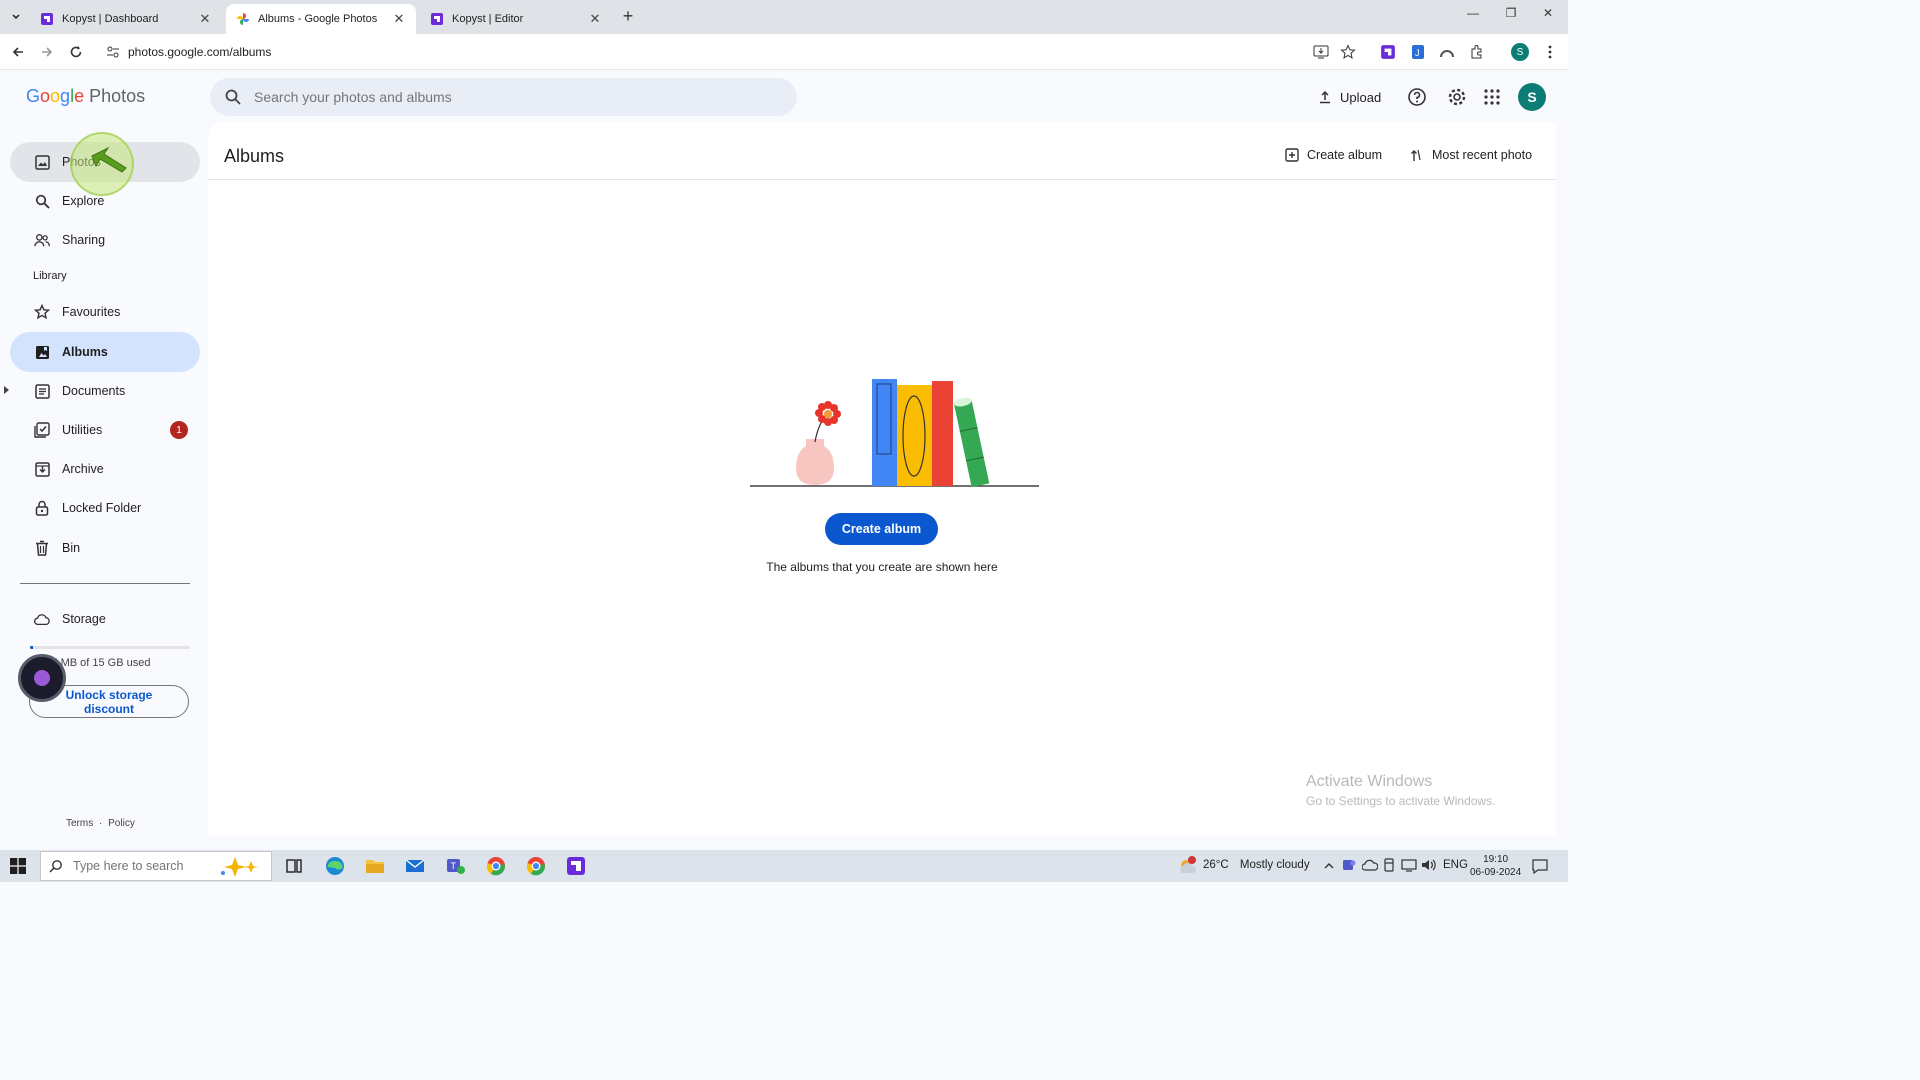 The image size is (1920, 1080). What do you see at coordinates (1540, 866) in the screenshot?
I see `notifications-icon` at bounding box center [1540, 866].